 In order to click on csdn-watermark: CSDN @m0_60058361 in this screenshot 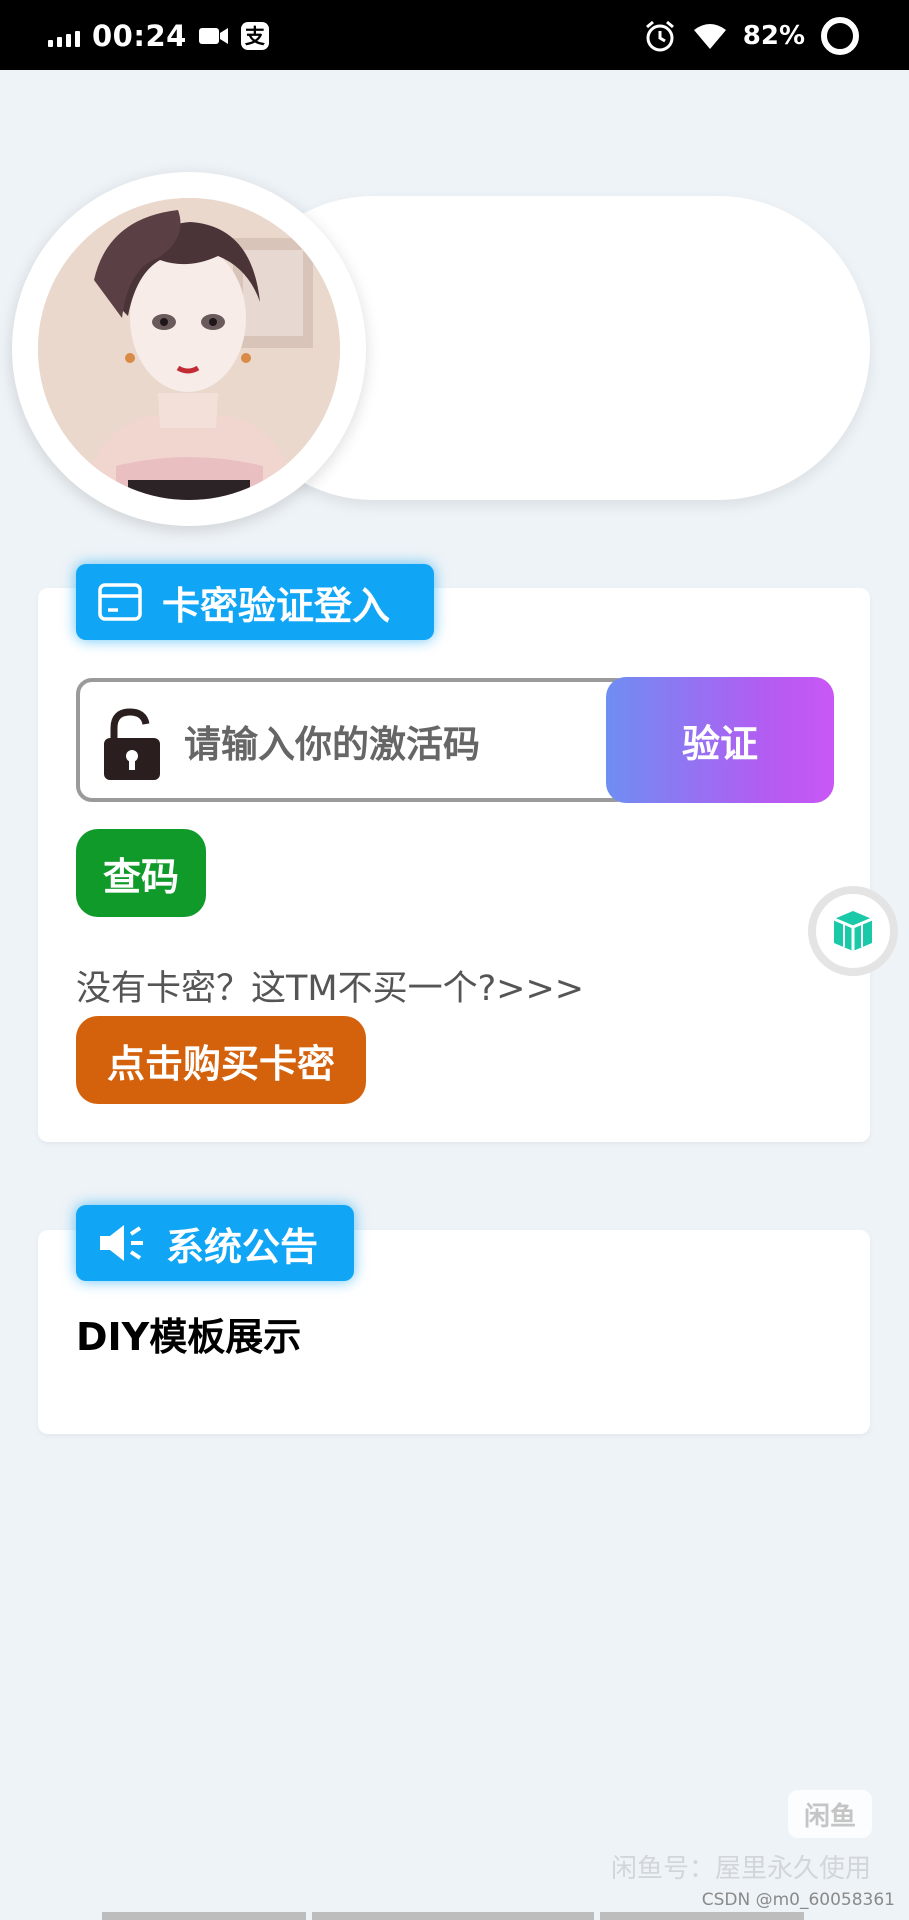, I will do `click(798, 1900)`.